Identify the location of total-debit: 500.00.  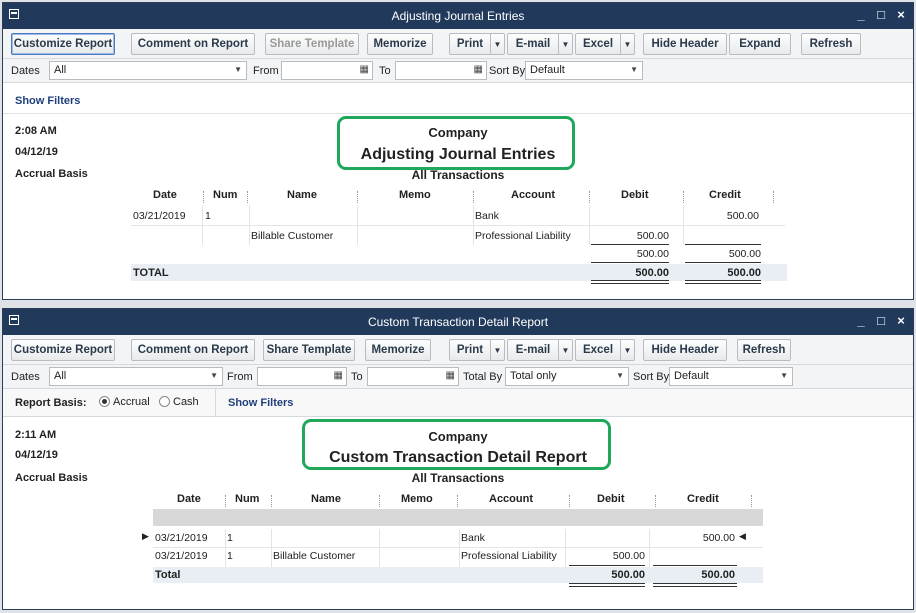
(628, 575).